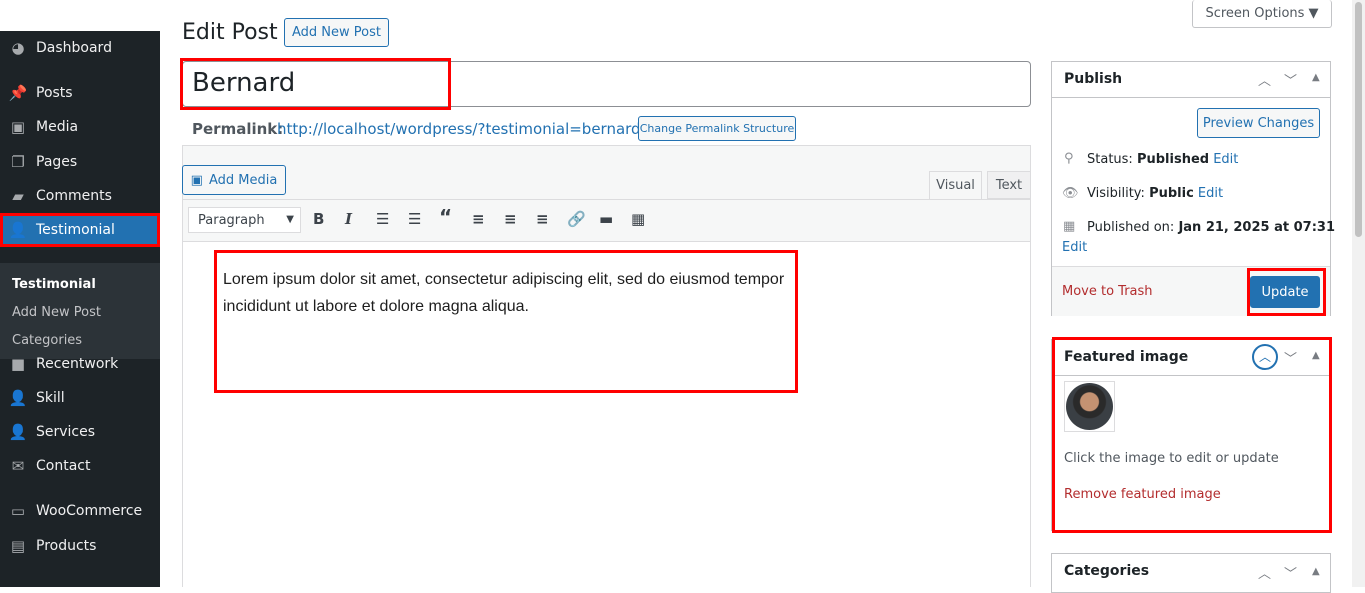  What do you see at coordinates (57, 162) in the screenshot?
I see `sidebar-item-label: Pages` at bounding box center [57, 162].